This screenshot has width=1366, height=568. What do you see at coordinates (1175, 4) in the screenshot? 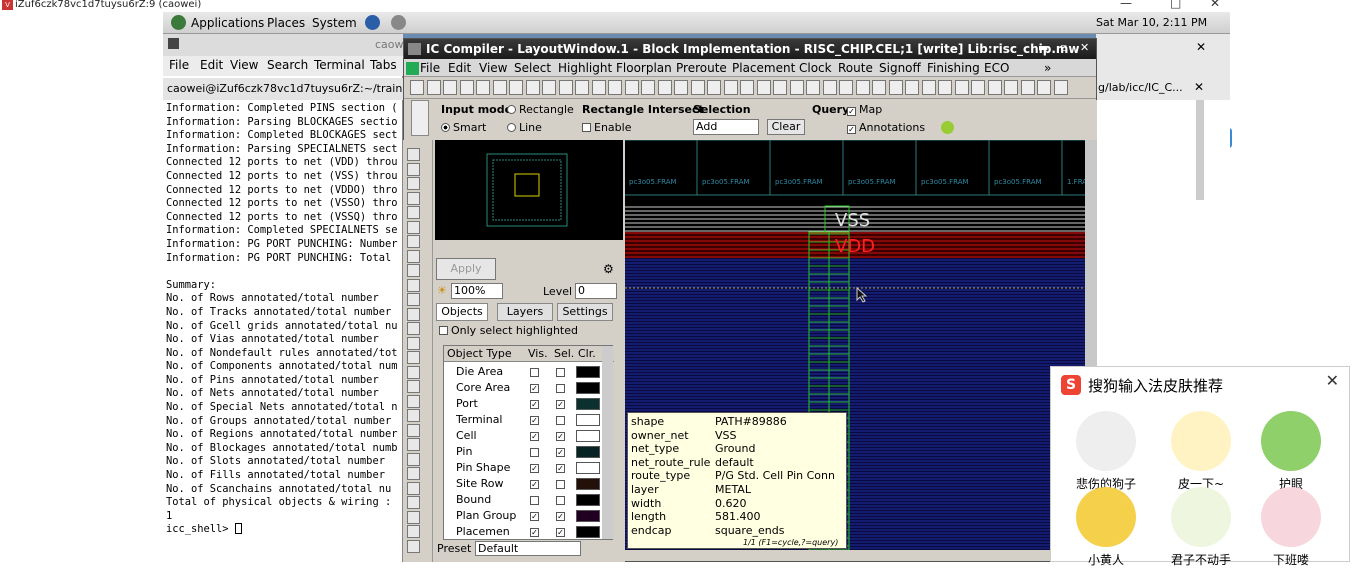
I see `maximize-button: □` at bounding box center [1175, 4].